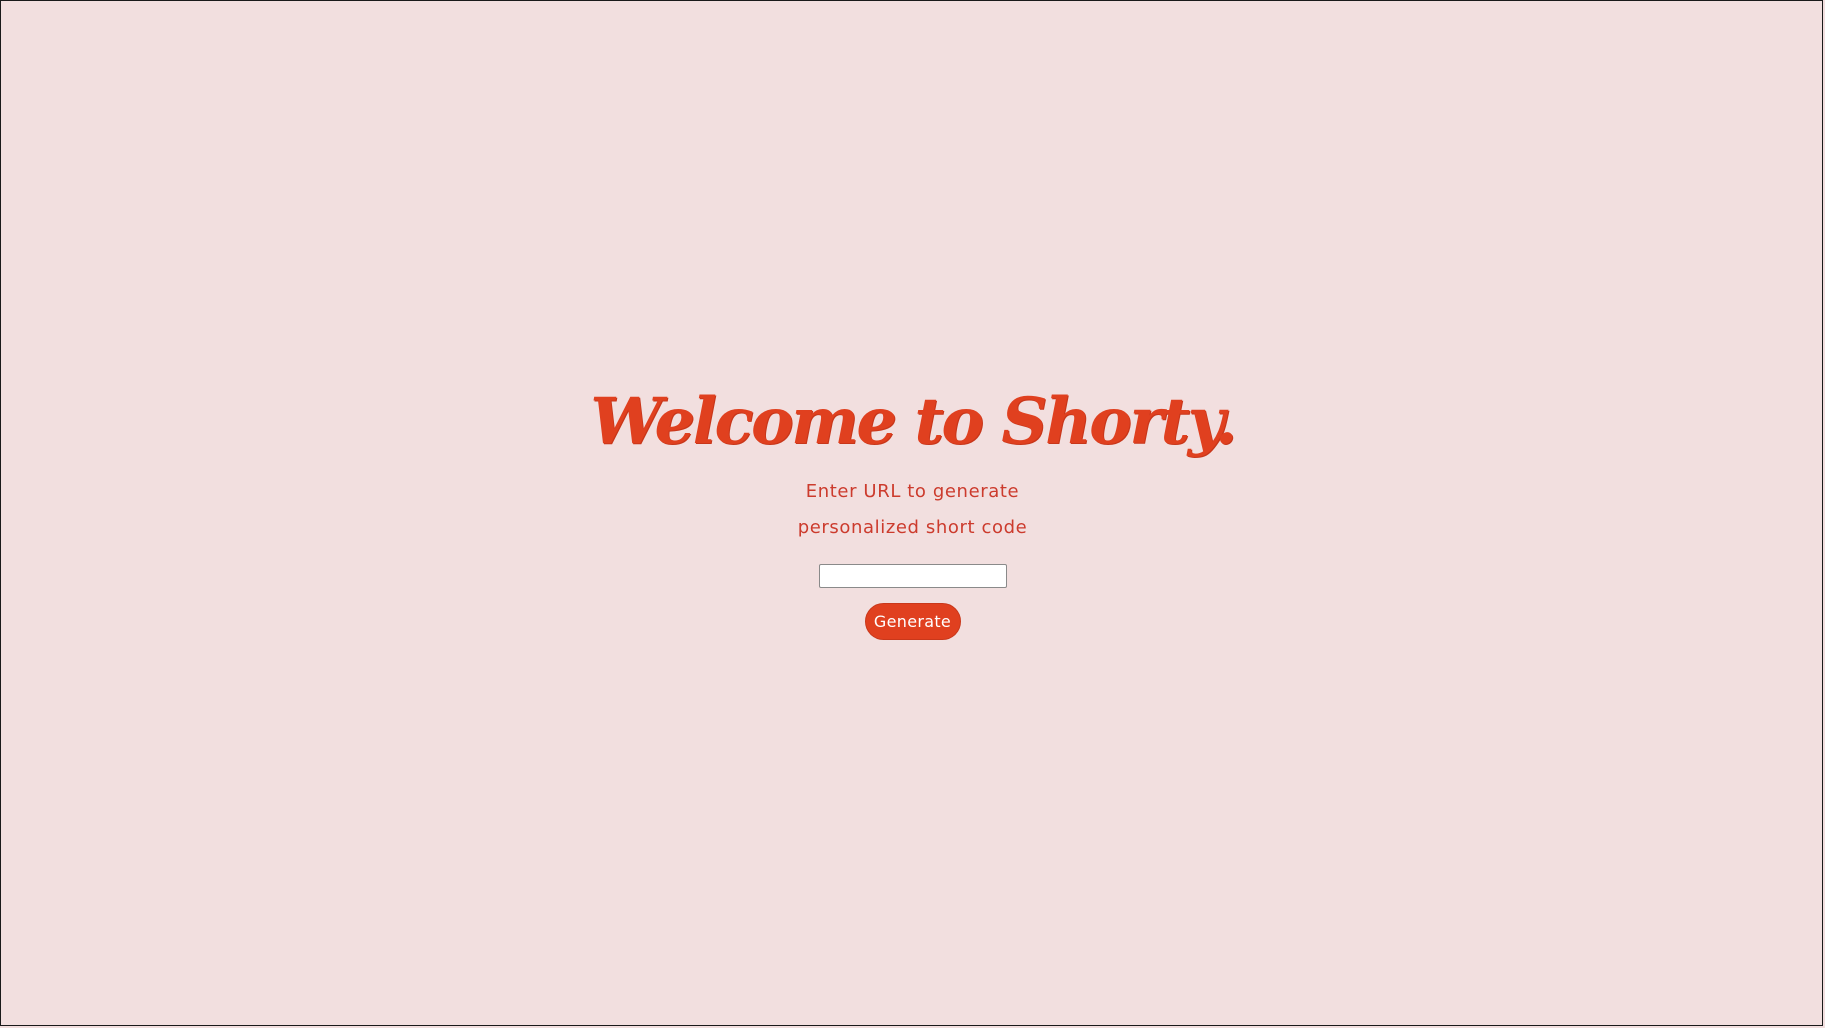 The image size is (1825, 1028). I want to click on page-title: Welcome to Shorty., so click(913, 421).